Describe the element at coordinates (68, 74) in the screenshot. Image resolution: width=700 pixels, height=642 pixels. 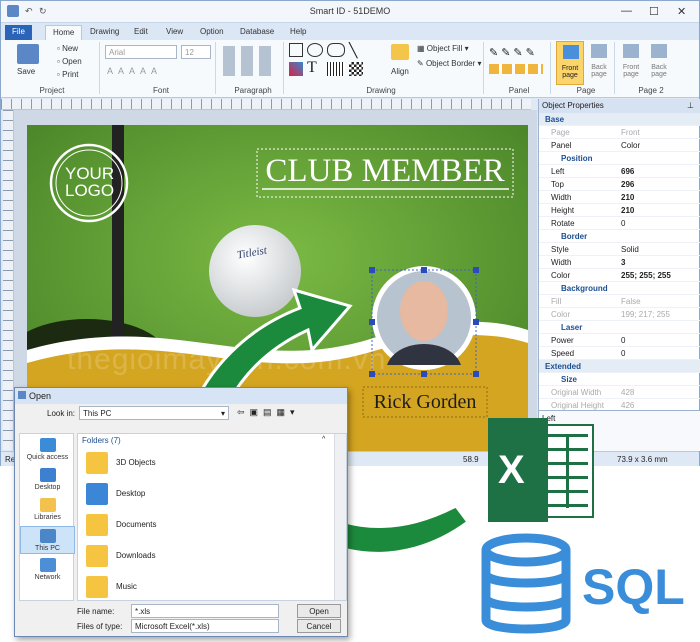
I see `print-button: ▫ Print` at that location.